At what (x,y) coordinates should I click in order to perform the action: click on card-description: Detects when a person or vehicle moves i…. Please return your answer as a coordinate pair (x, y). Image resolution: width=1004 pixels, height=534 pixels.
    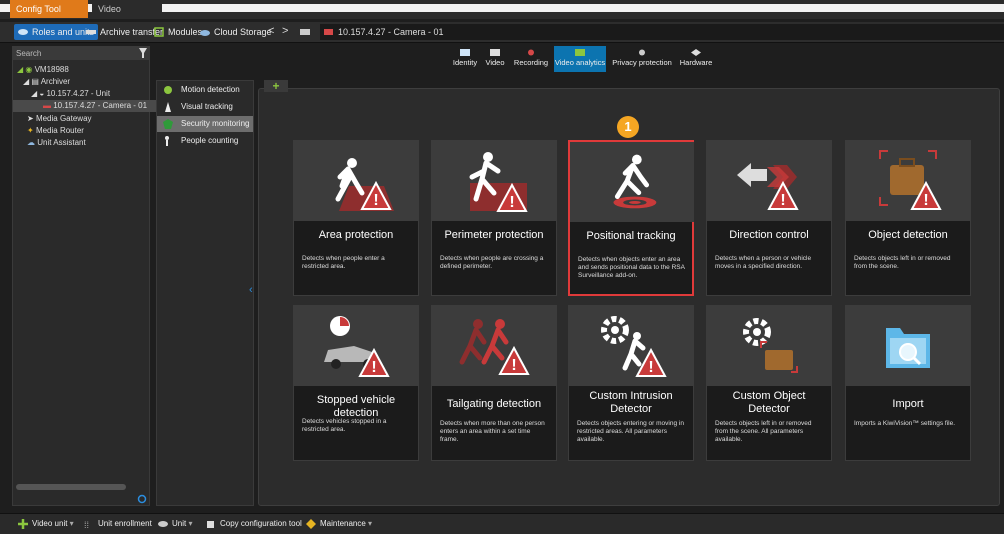
    Looking at the image, I should click on (763, 262).